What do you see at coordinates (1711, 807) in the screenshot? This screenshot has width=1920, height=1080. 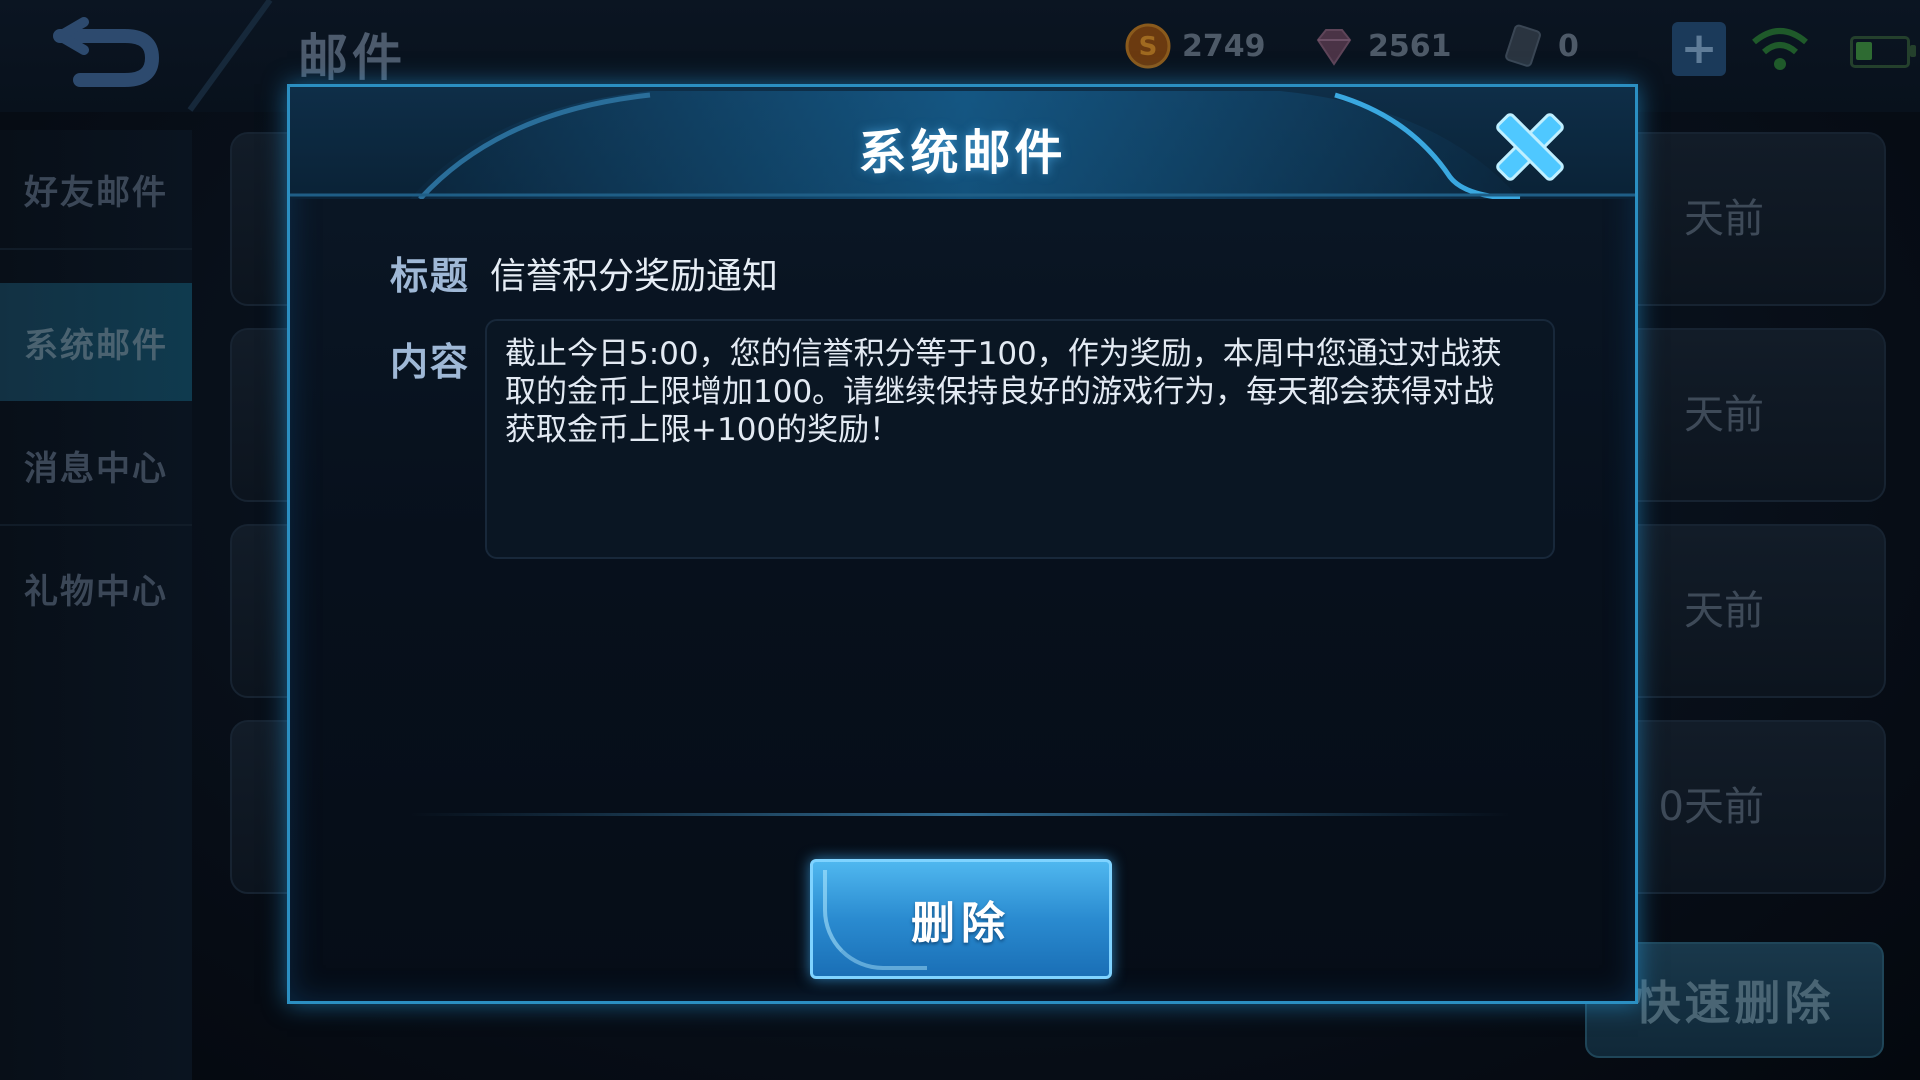 I see `mail-time: 0天前` at bounding box center [1711, 807].